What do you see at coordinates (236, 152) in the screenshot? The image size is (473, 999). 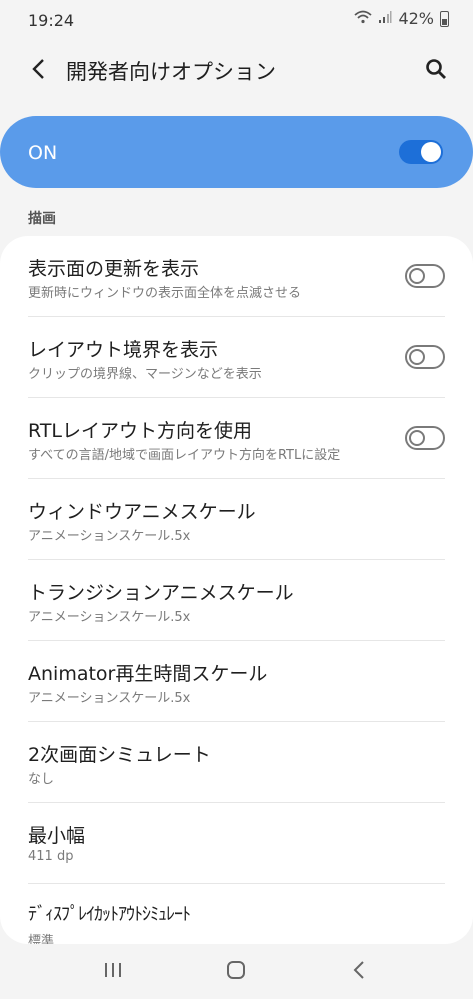 I see `developer-options-master-switch: ON` at bounding box center [236, 152].